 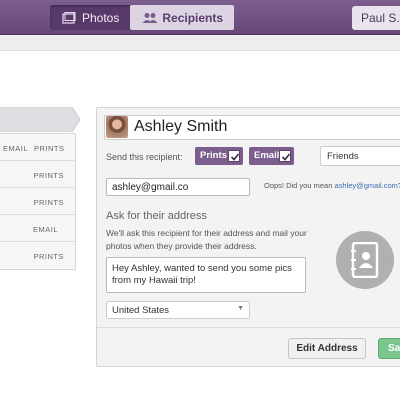 I want to click on prints-option-label: Prints, so click(x=213, y=155).